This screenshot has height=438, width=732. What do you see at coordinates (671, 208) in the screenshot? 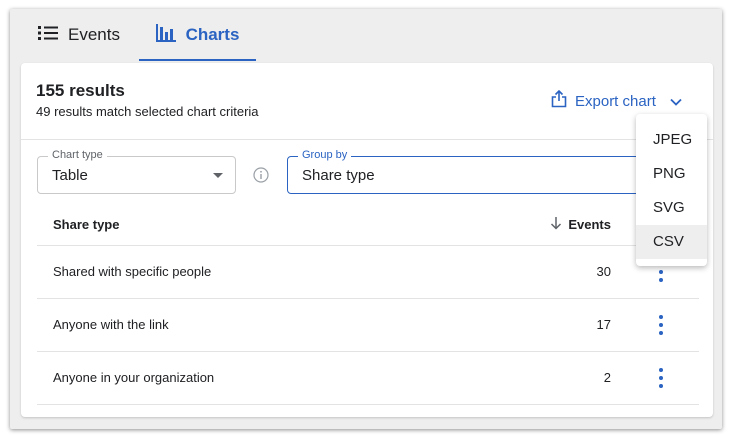
I see `menu-item-svg: SVG` at bounding box center [671, 208].